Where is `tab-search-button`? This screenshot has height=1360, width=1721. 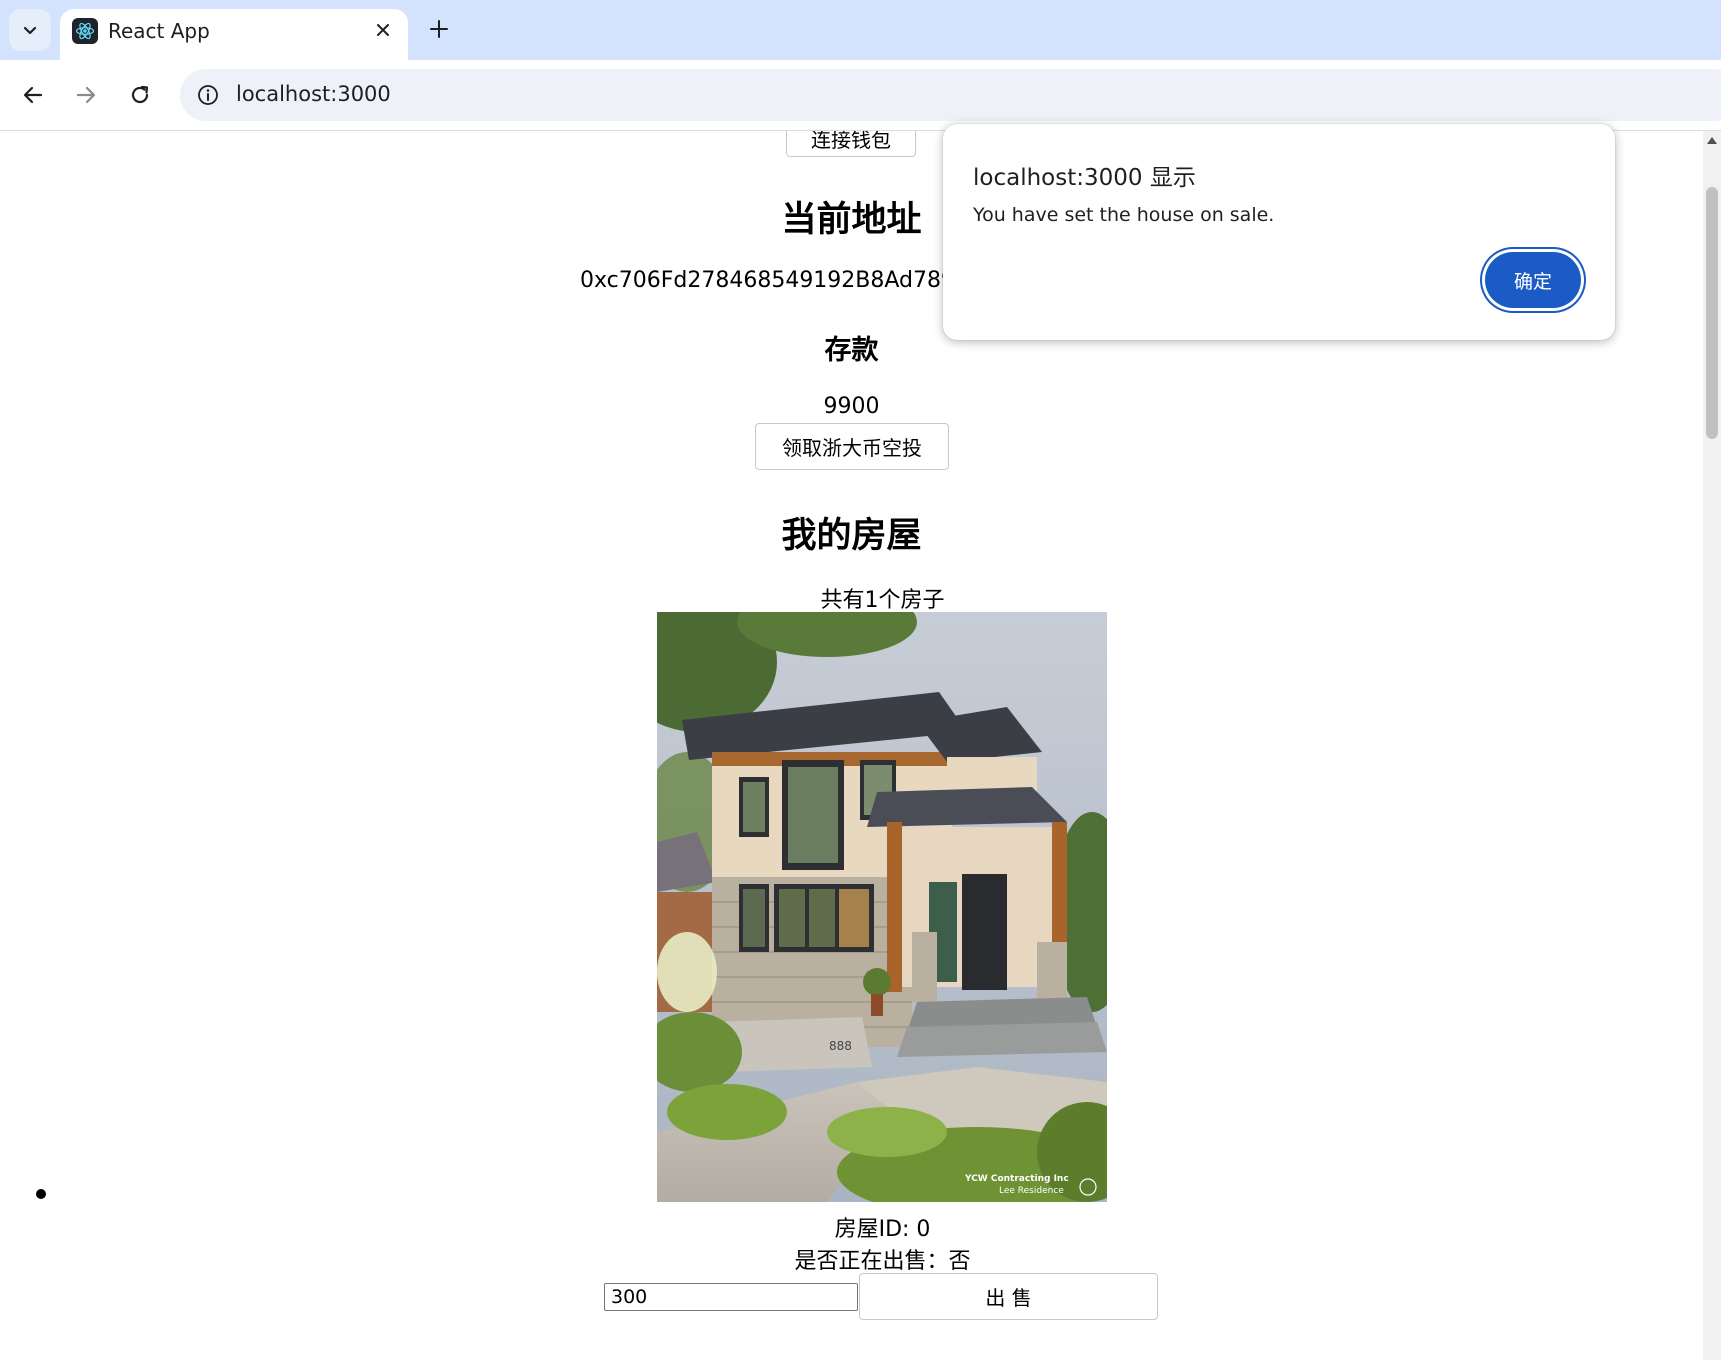 tab-search-button is located at coordinates (30, 30).